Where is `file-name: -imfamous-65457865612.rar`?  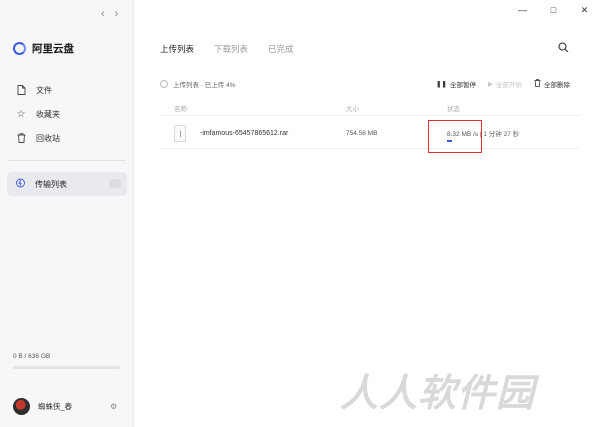 file-name: -imfamous-65457865612.rar is located at coordinates (244, 133).